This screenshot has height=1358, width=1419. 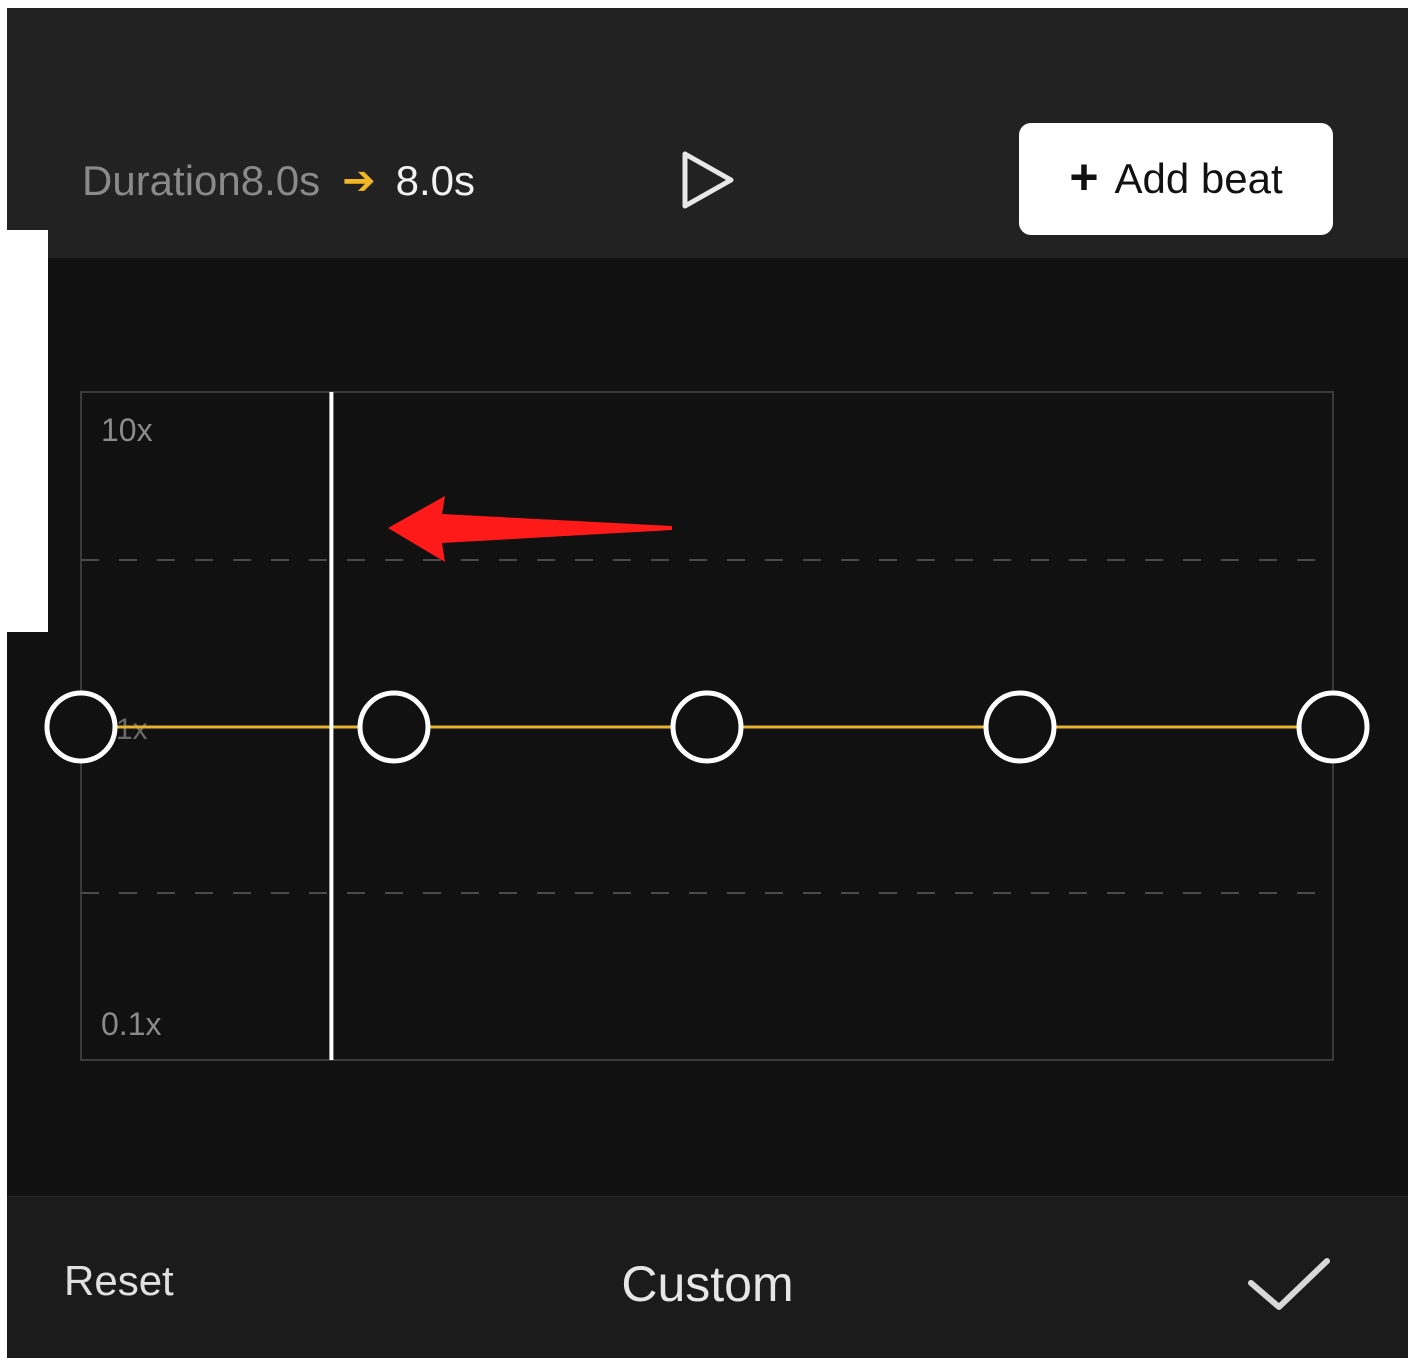 I want to click on duration-display: Duration8.0s ➔ 8.0s, so click(x=278, y=181).